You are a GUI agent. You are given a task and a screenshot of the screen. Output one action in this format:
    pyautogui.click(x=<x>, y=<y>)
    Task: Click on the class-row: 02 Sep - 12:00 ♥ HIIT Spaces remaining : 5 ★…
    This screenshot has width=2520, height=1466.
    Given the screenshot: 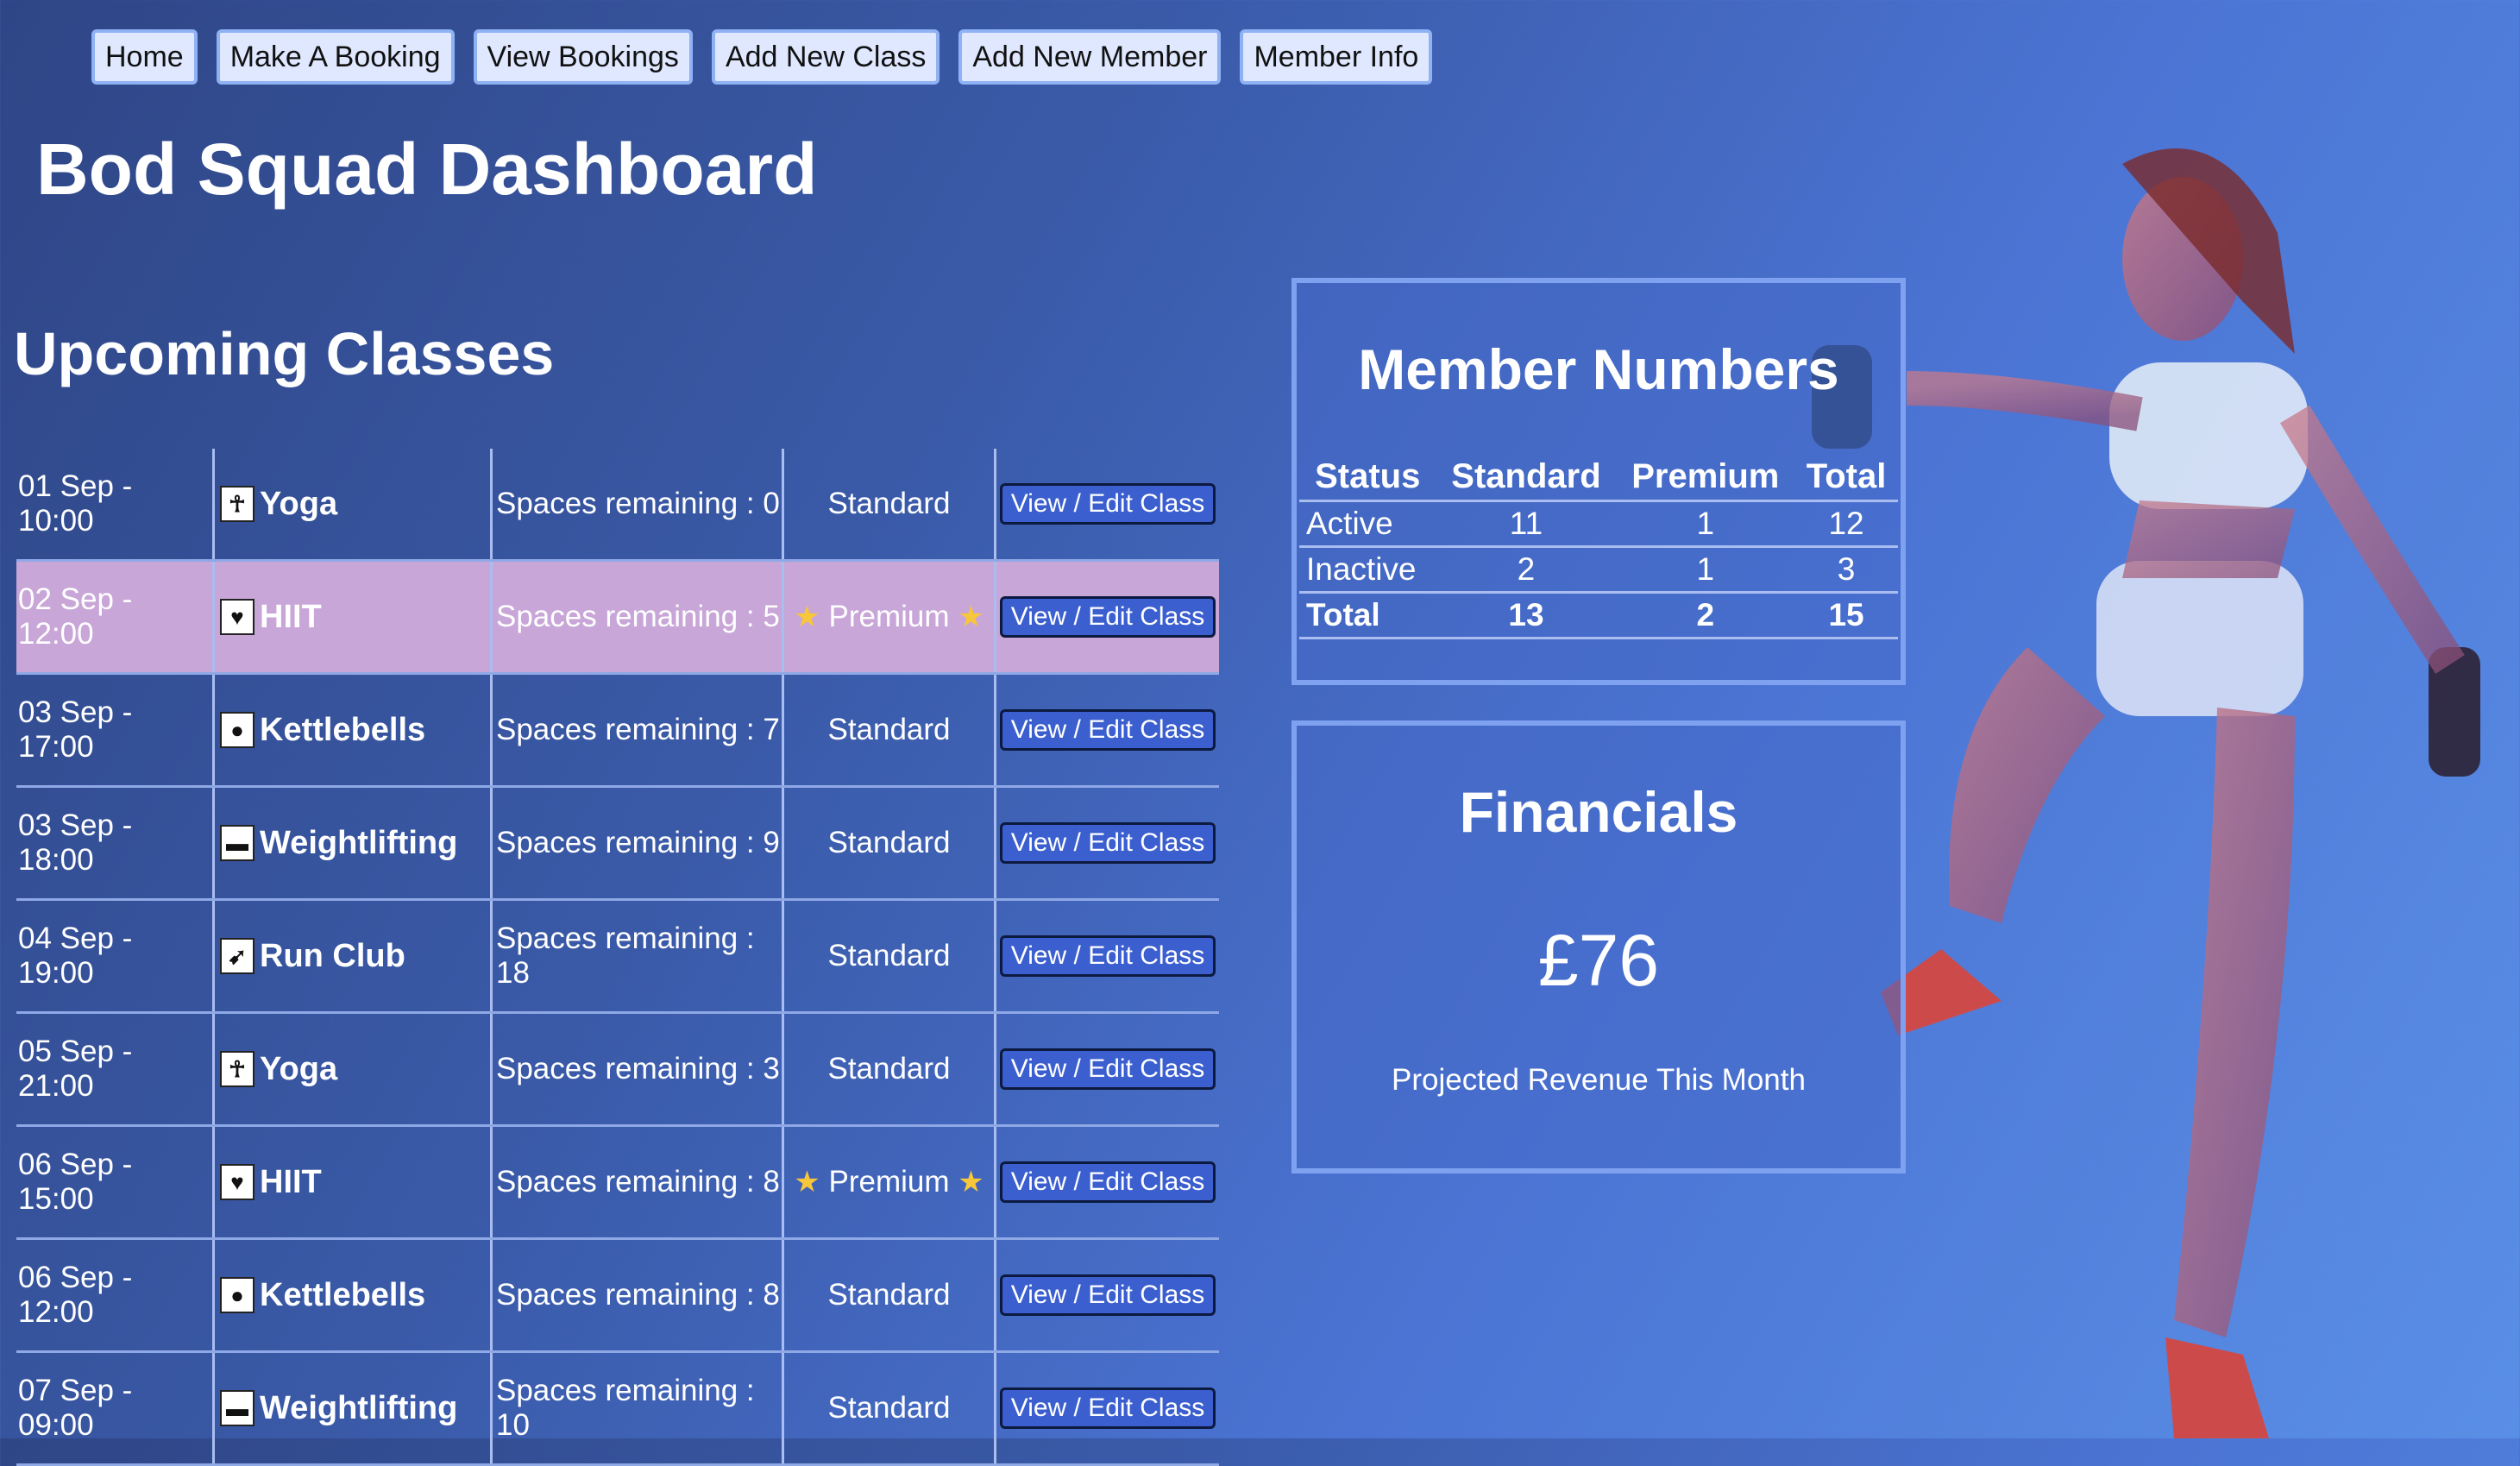 What is the action you would take?
    pyautogui.click(x=617, y=618)
    